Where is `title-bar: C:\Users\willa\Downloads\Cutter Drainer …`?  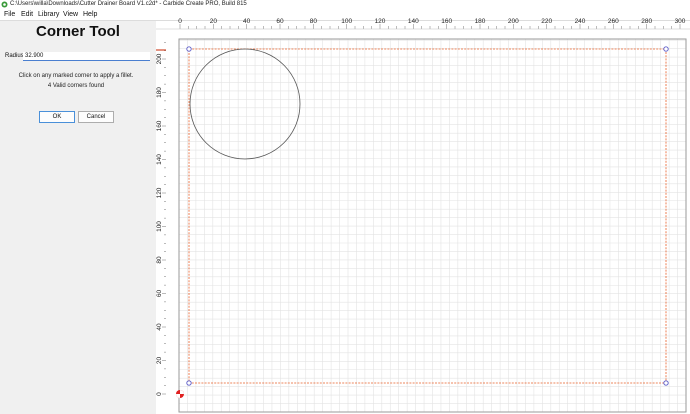
title-bar: C:\Users\willa\Downloads\Cutter Drainer … is located at coordinates (345, 4).